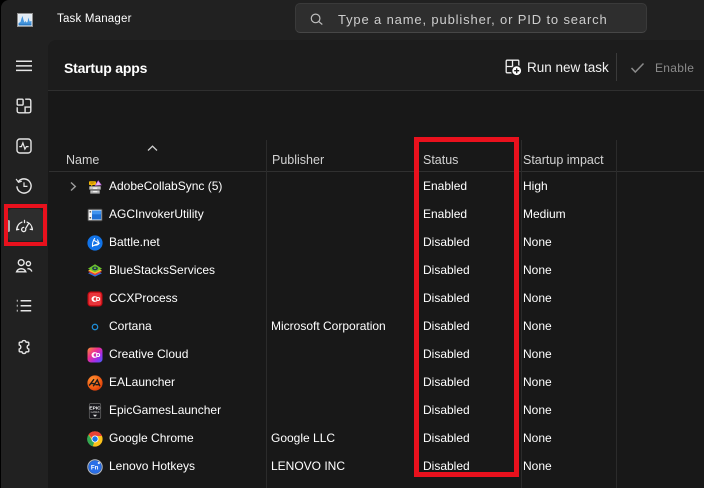 The width and height of the screenshot is (704, 488). Describe the element at coordinates (95, 467) in the screenshot. I see `svg-text: Fn` at that location.